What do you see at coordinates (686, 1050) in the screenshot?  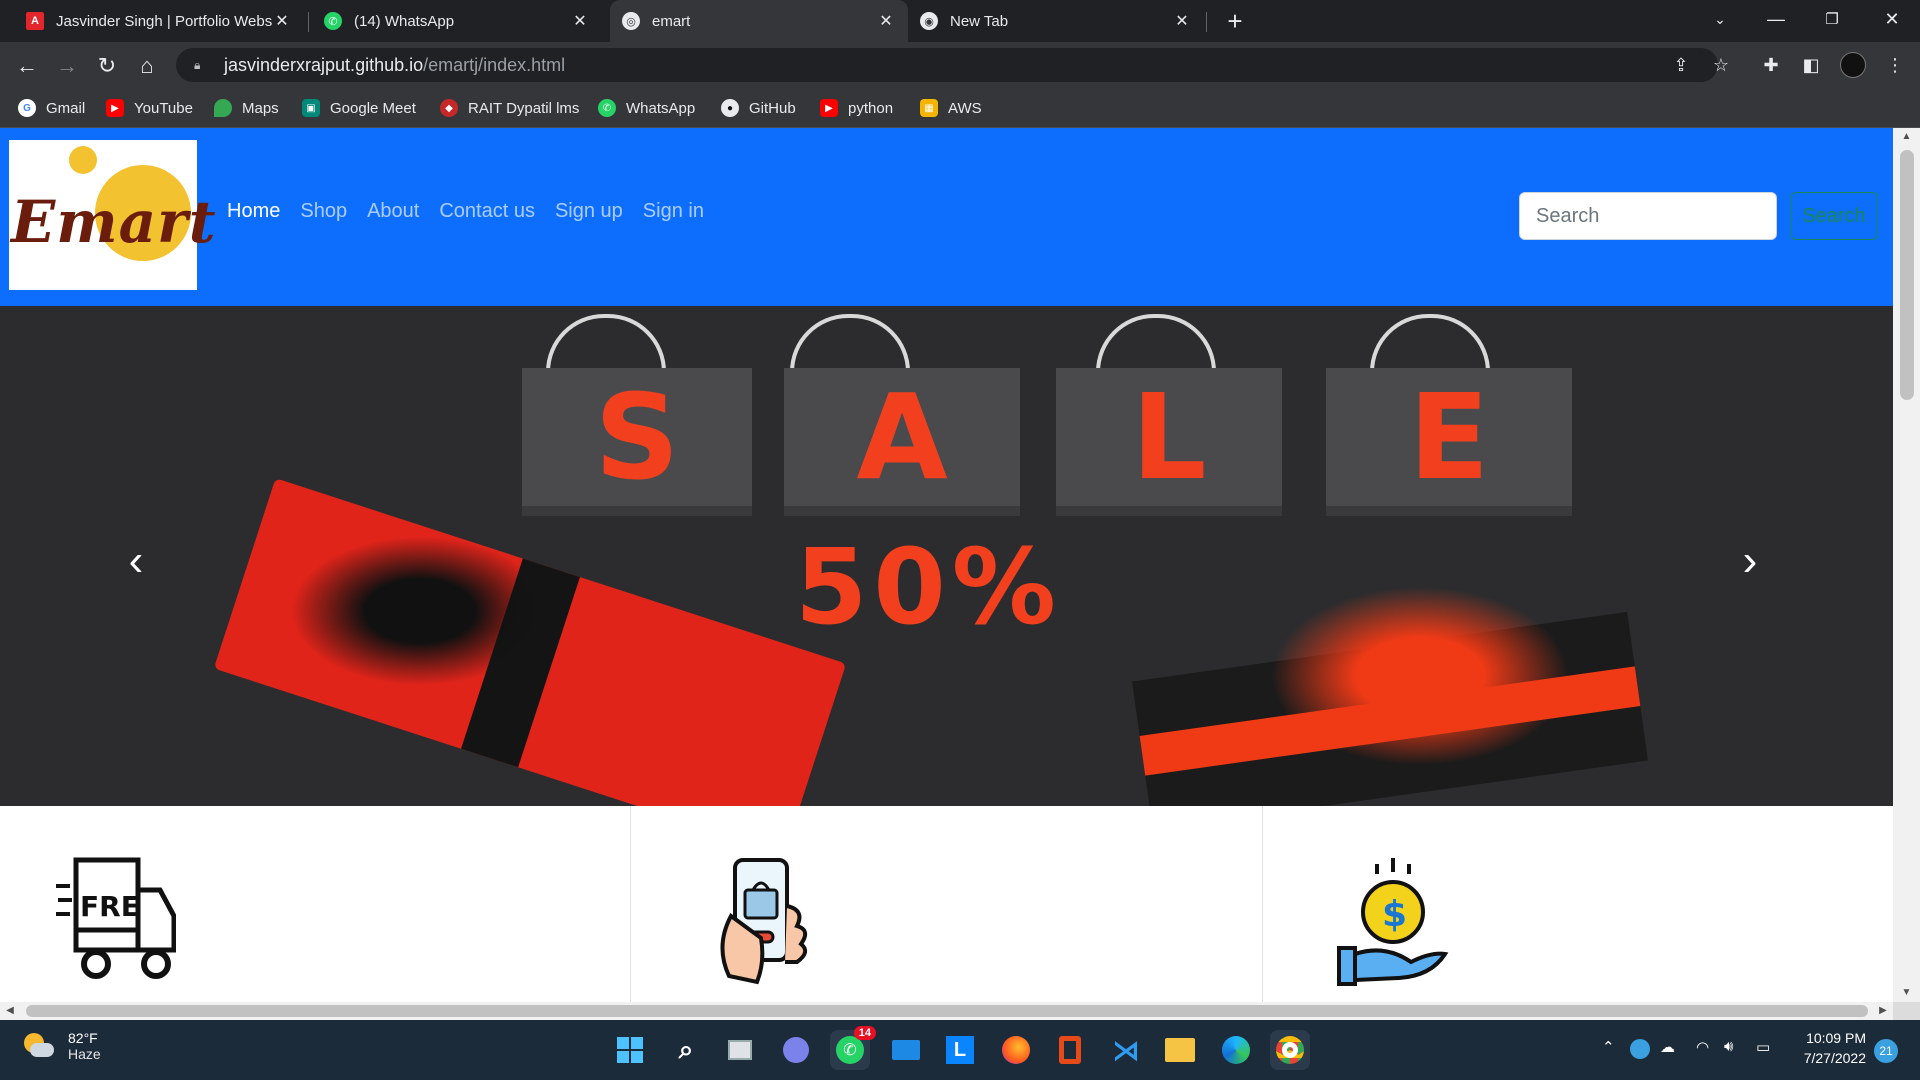 I see `search-icon: ⌕` at bounding box center [686, 1050].